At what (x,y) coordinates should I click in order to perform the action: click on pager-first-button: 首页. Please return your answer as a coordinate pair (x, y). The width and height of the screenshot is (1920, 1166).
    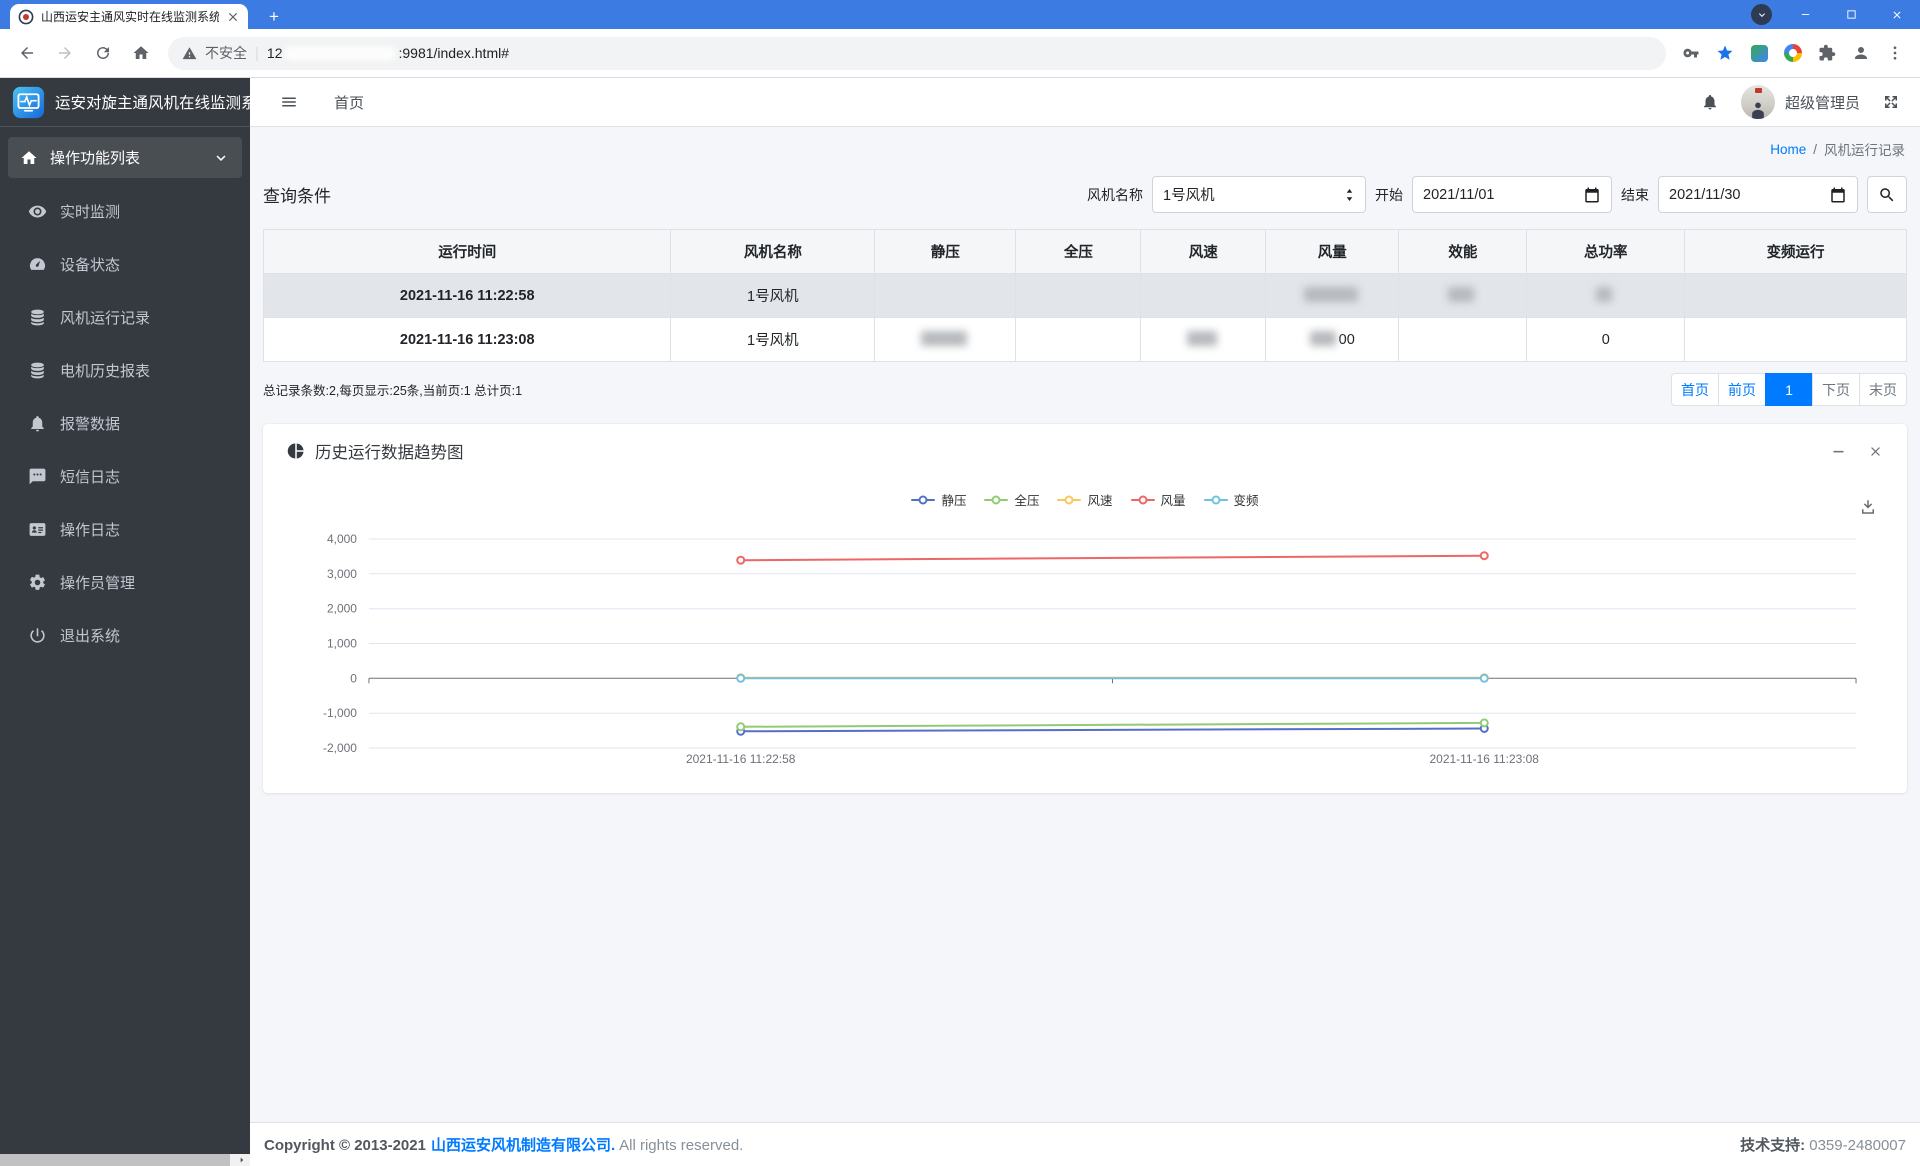
    Looking at the image, I should click on (1695, 389).